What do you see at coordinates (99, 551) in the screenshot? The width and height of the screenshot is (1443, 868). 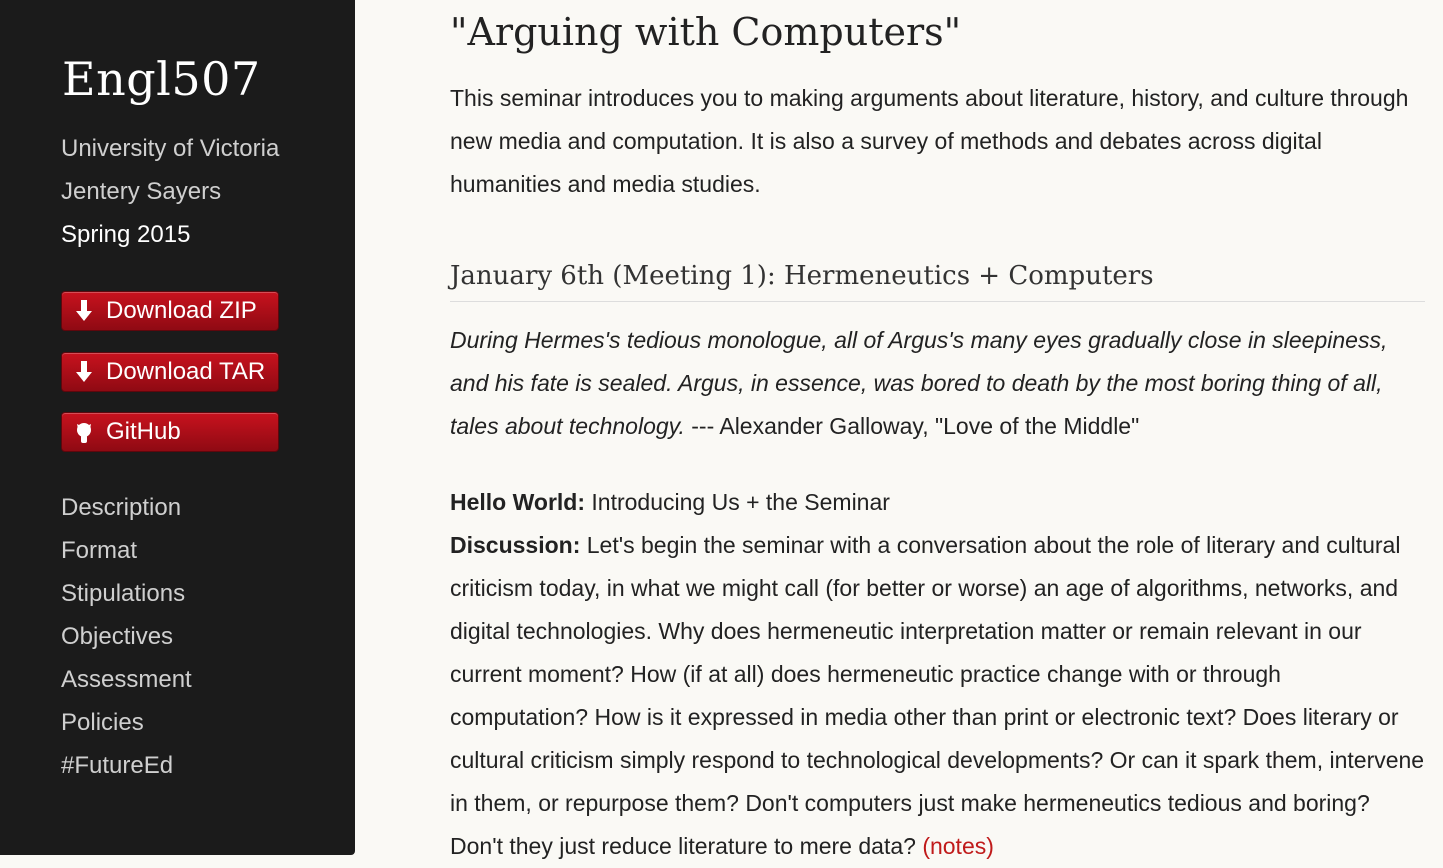 I see `nav-format: Format` at bounding box center [99, 551].